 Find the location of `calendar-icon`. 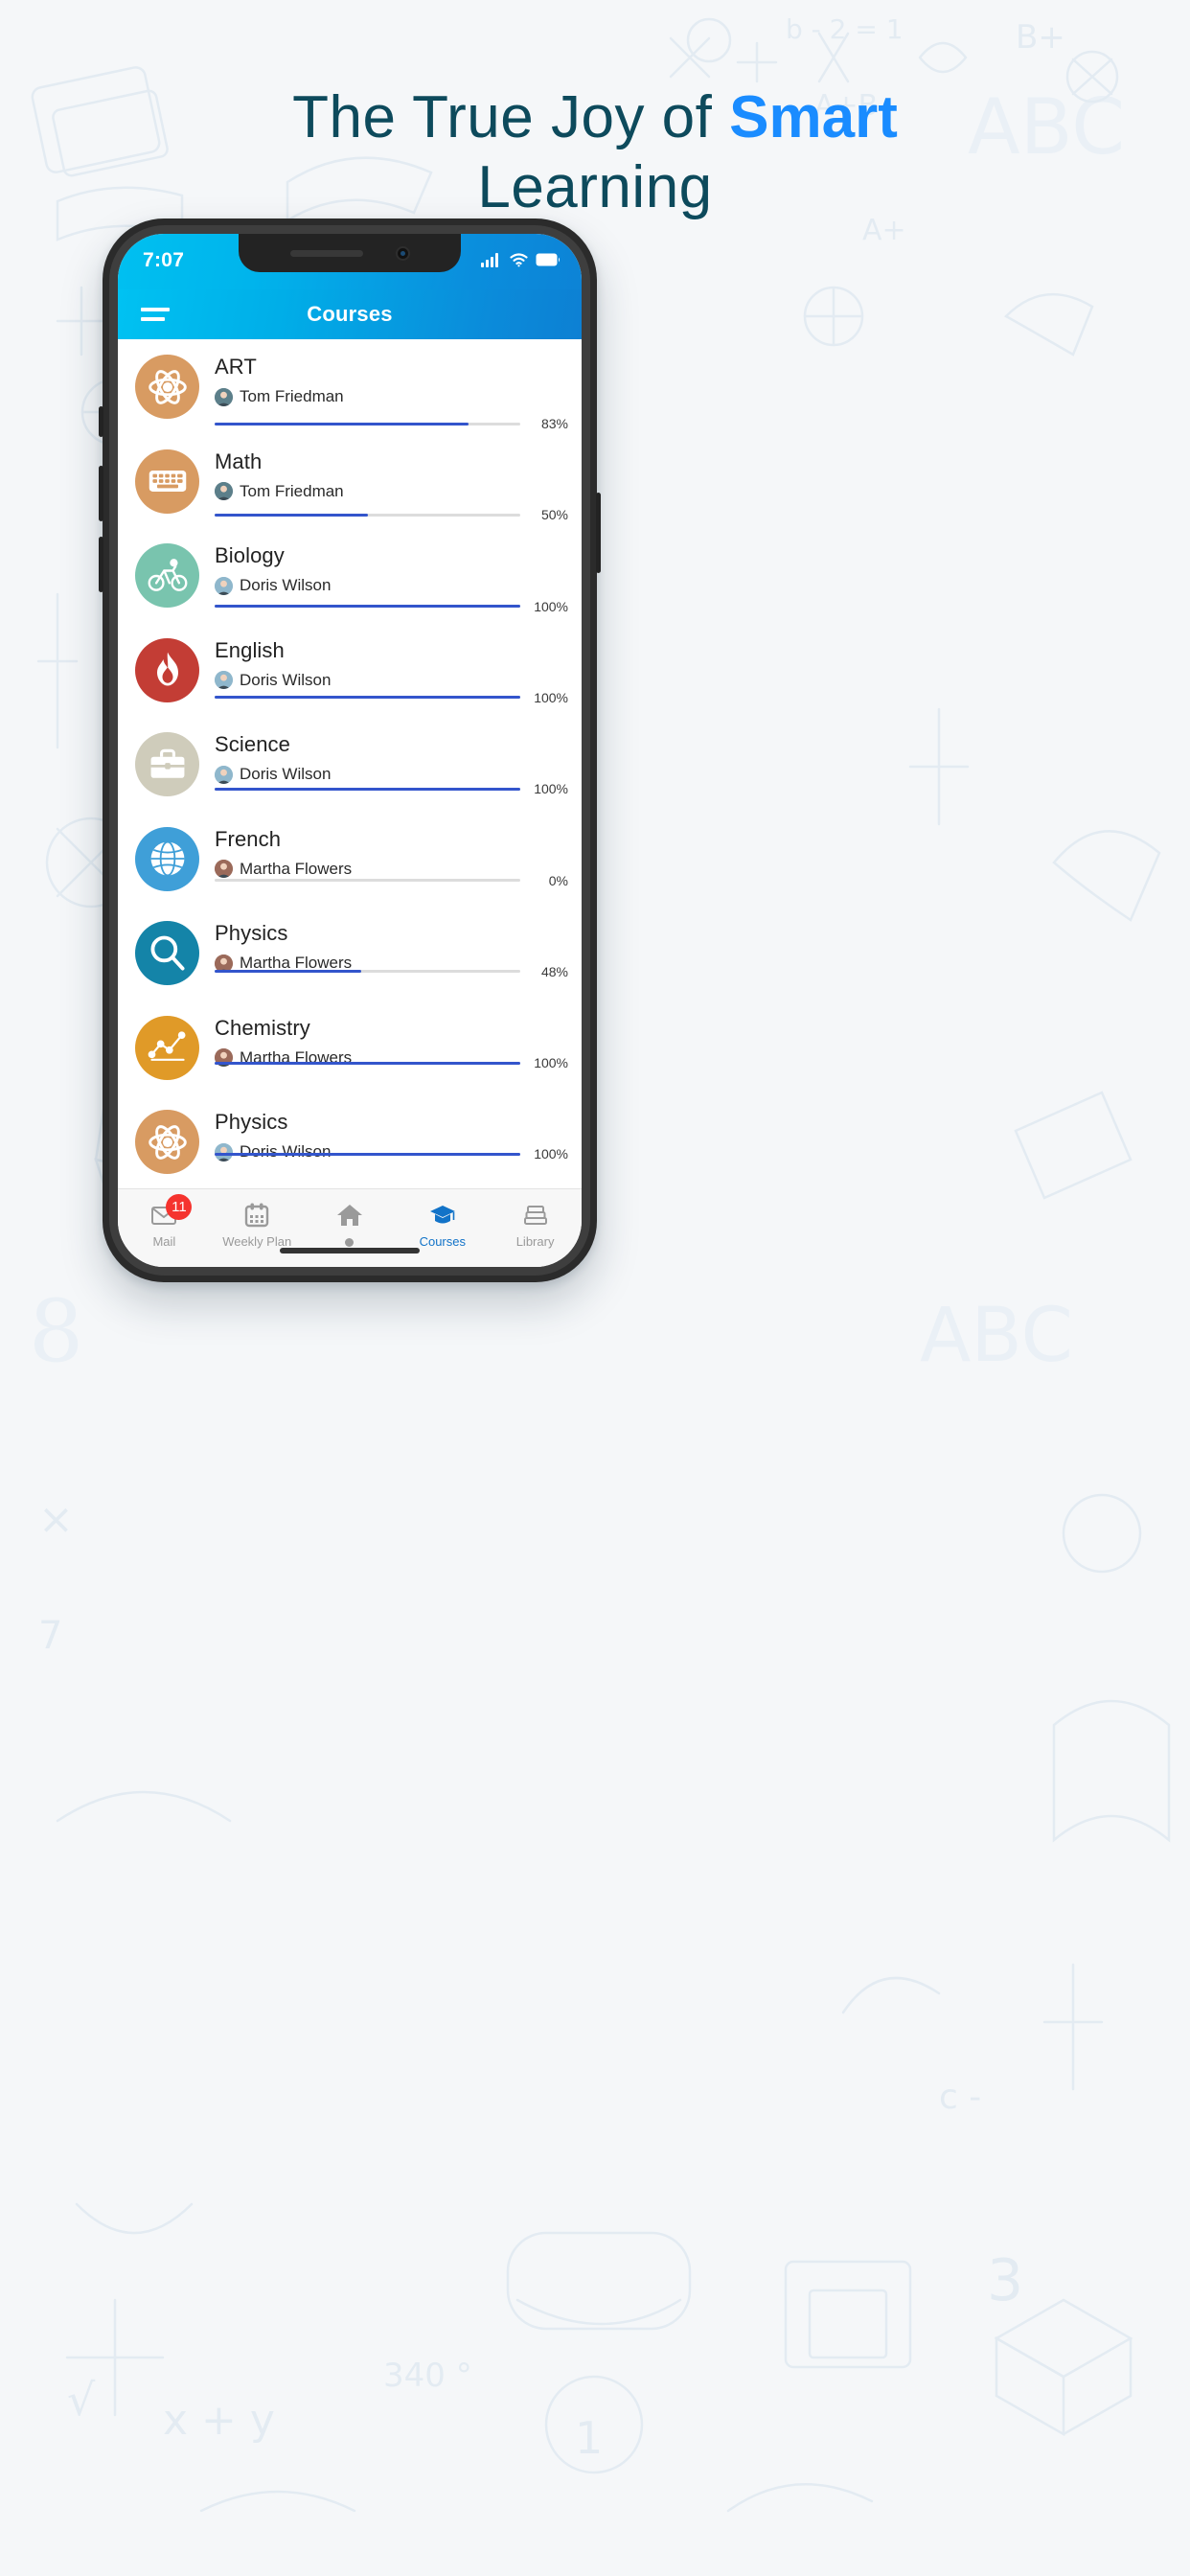

calendar-icon is located at coordinates (256, 1215).